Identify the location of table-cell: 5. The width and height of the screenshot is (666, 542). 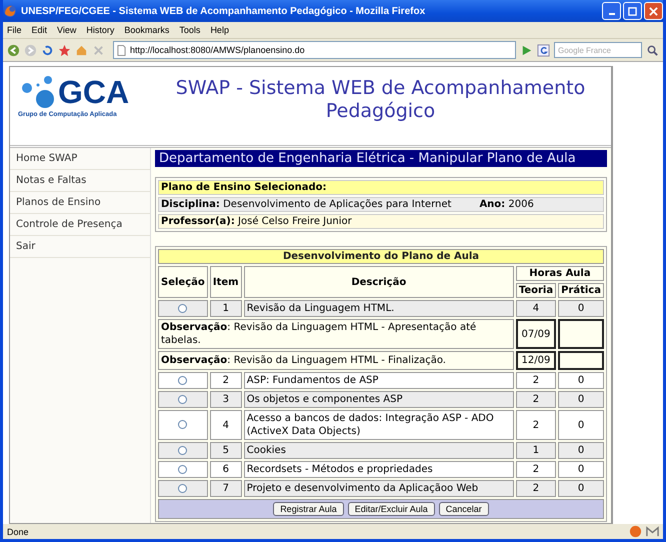
(226, 450).